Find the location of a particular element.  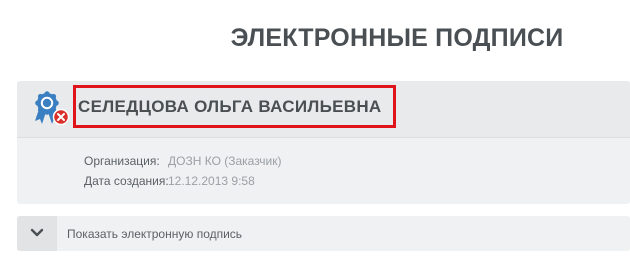

organization-value: ДОЗН КО (Заказчик) is located at coordinates (225, 161).